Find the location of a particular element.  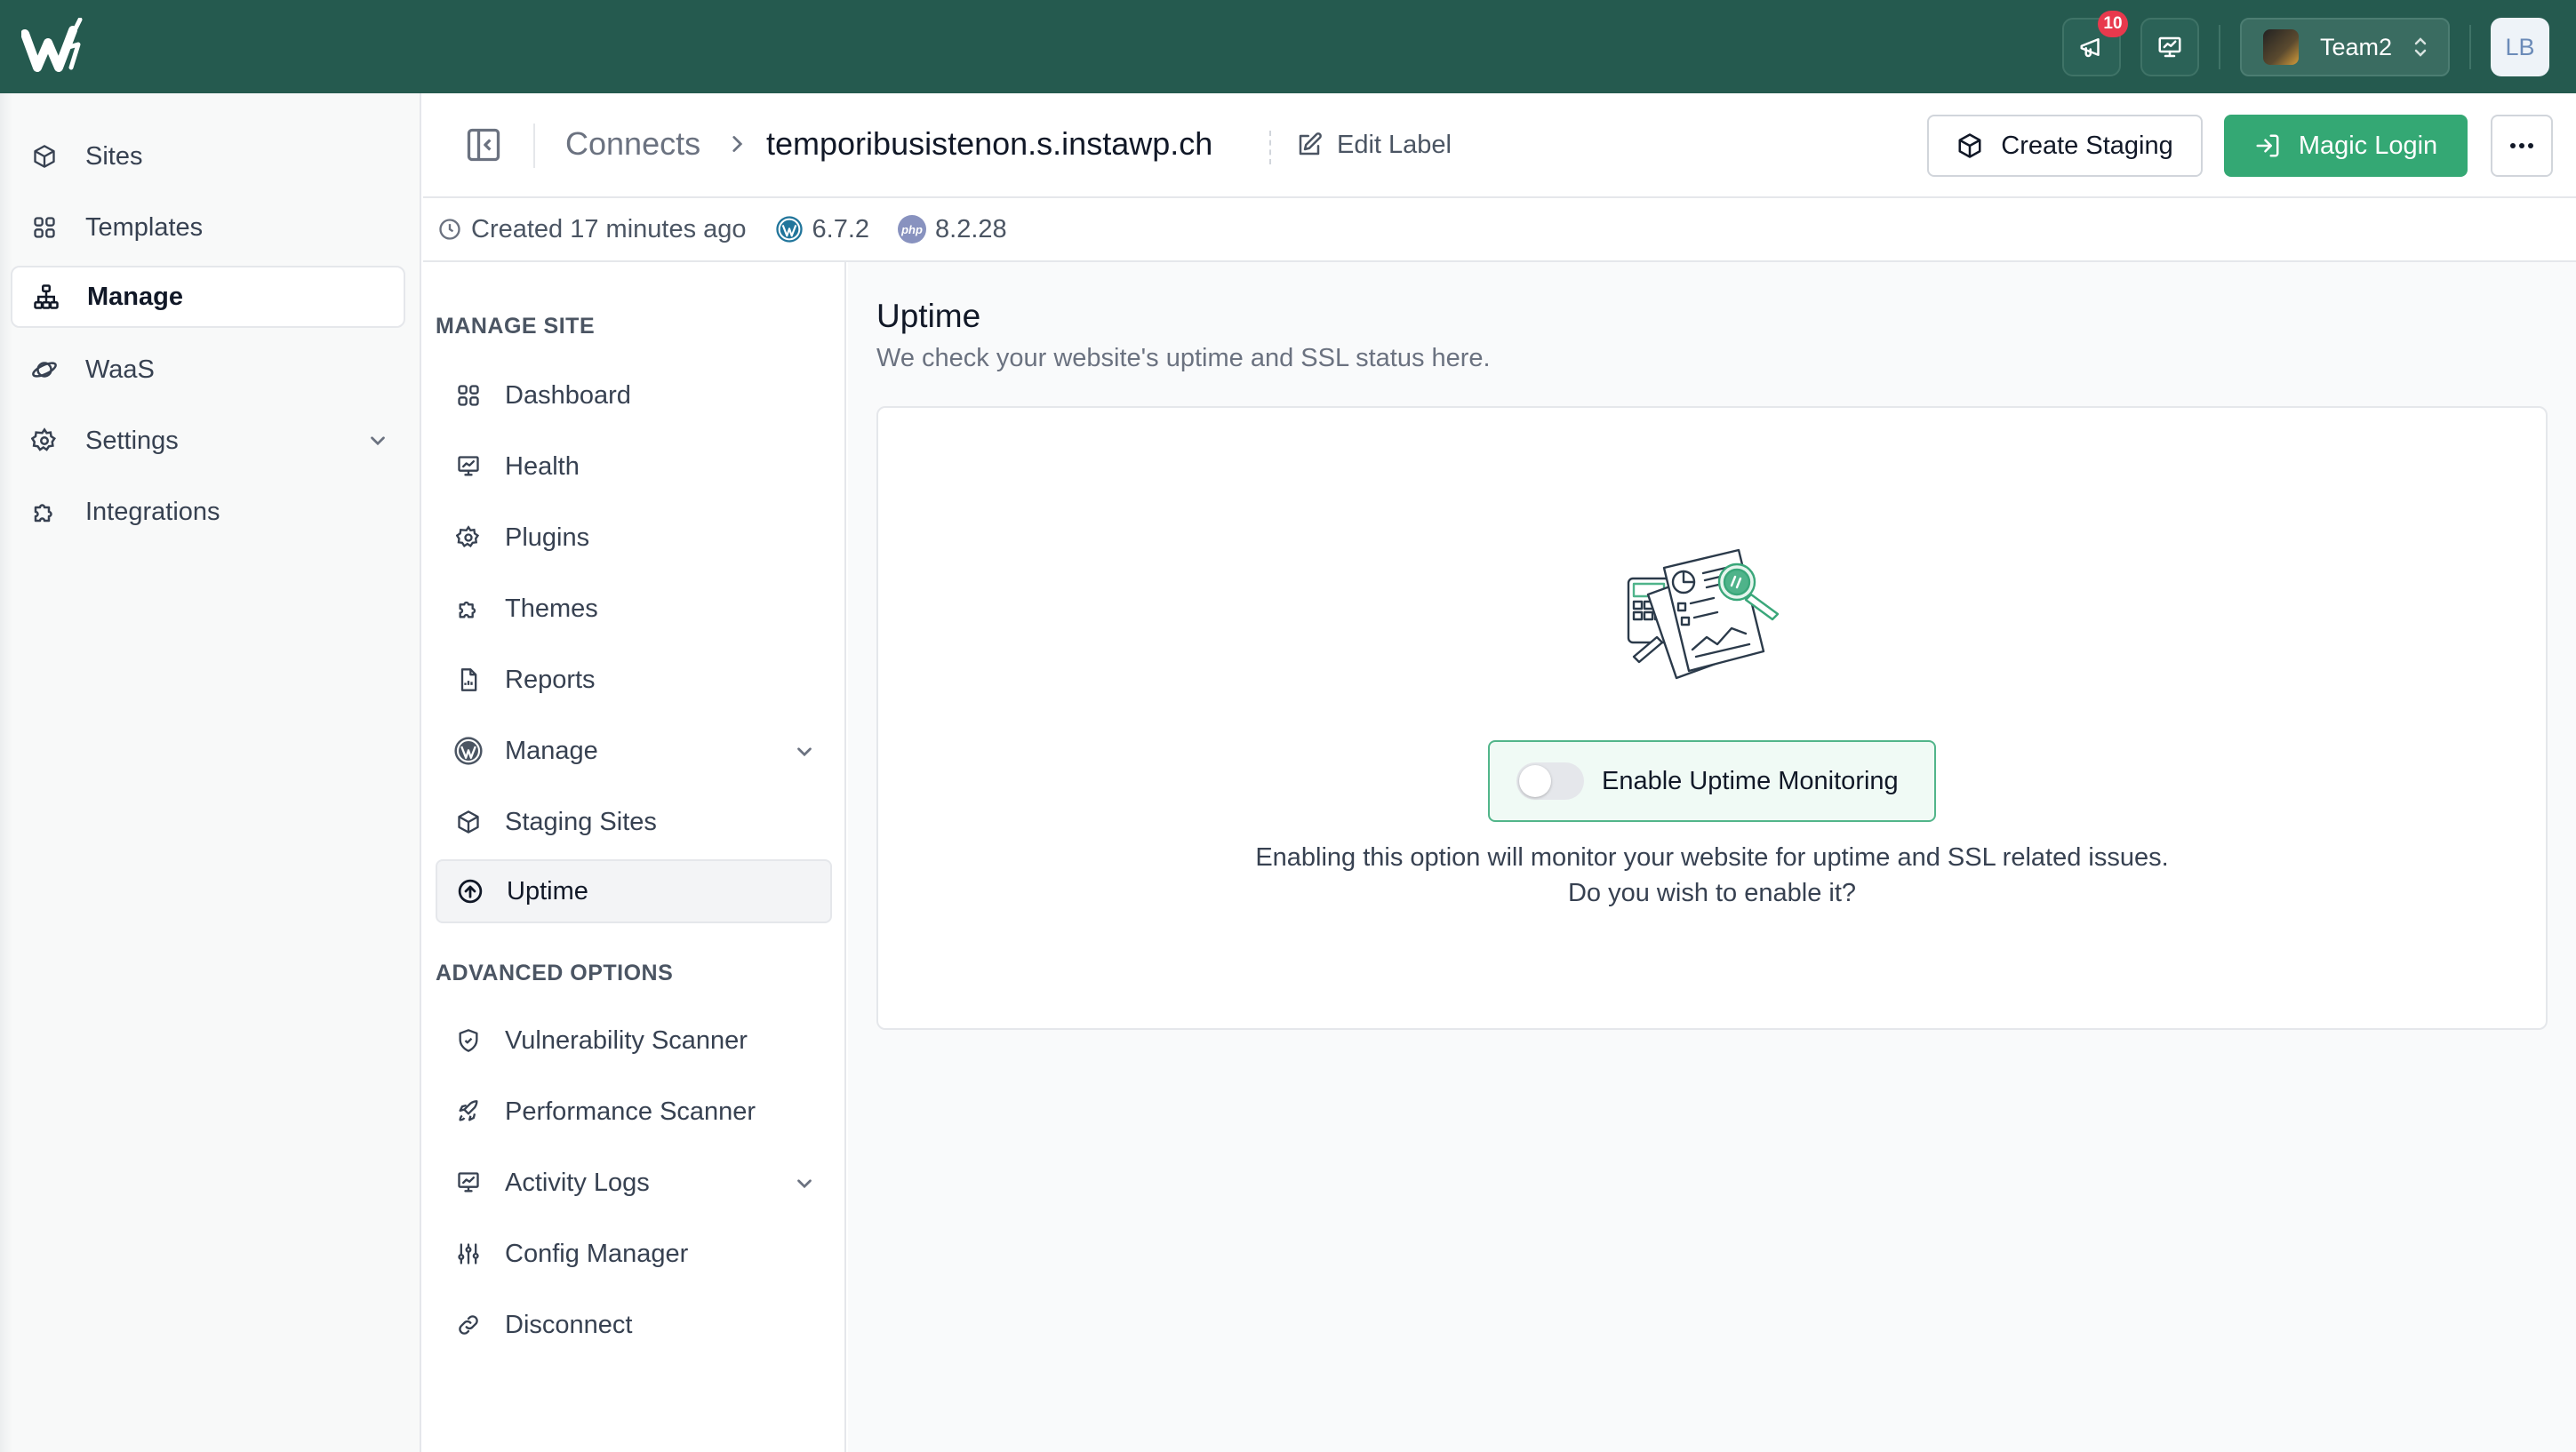

sidebar-item-label: Sites is located at coordinates (114, 156).